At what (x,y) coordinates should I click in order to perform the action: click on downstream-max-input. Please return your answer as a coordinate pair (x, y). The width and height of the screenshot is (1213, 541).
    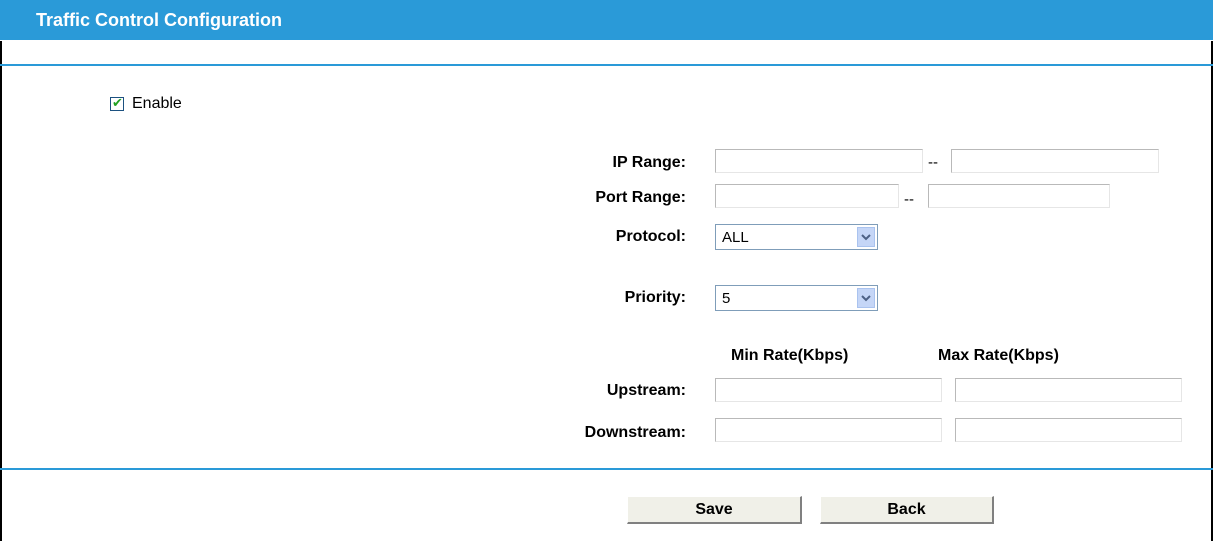
    Looking at the image, I should click on (1068, 430).